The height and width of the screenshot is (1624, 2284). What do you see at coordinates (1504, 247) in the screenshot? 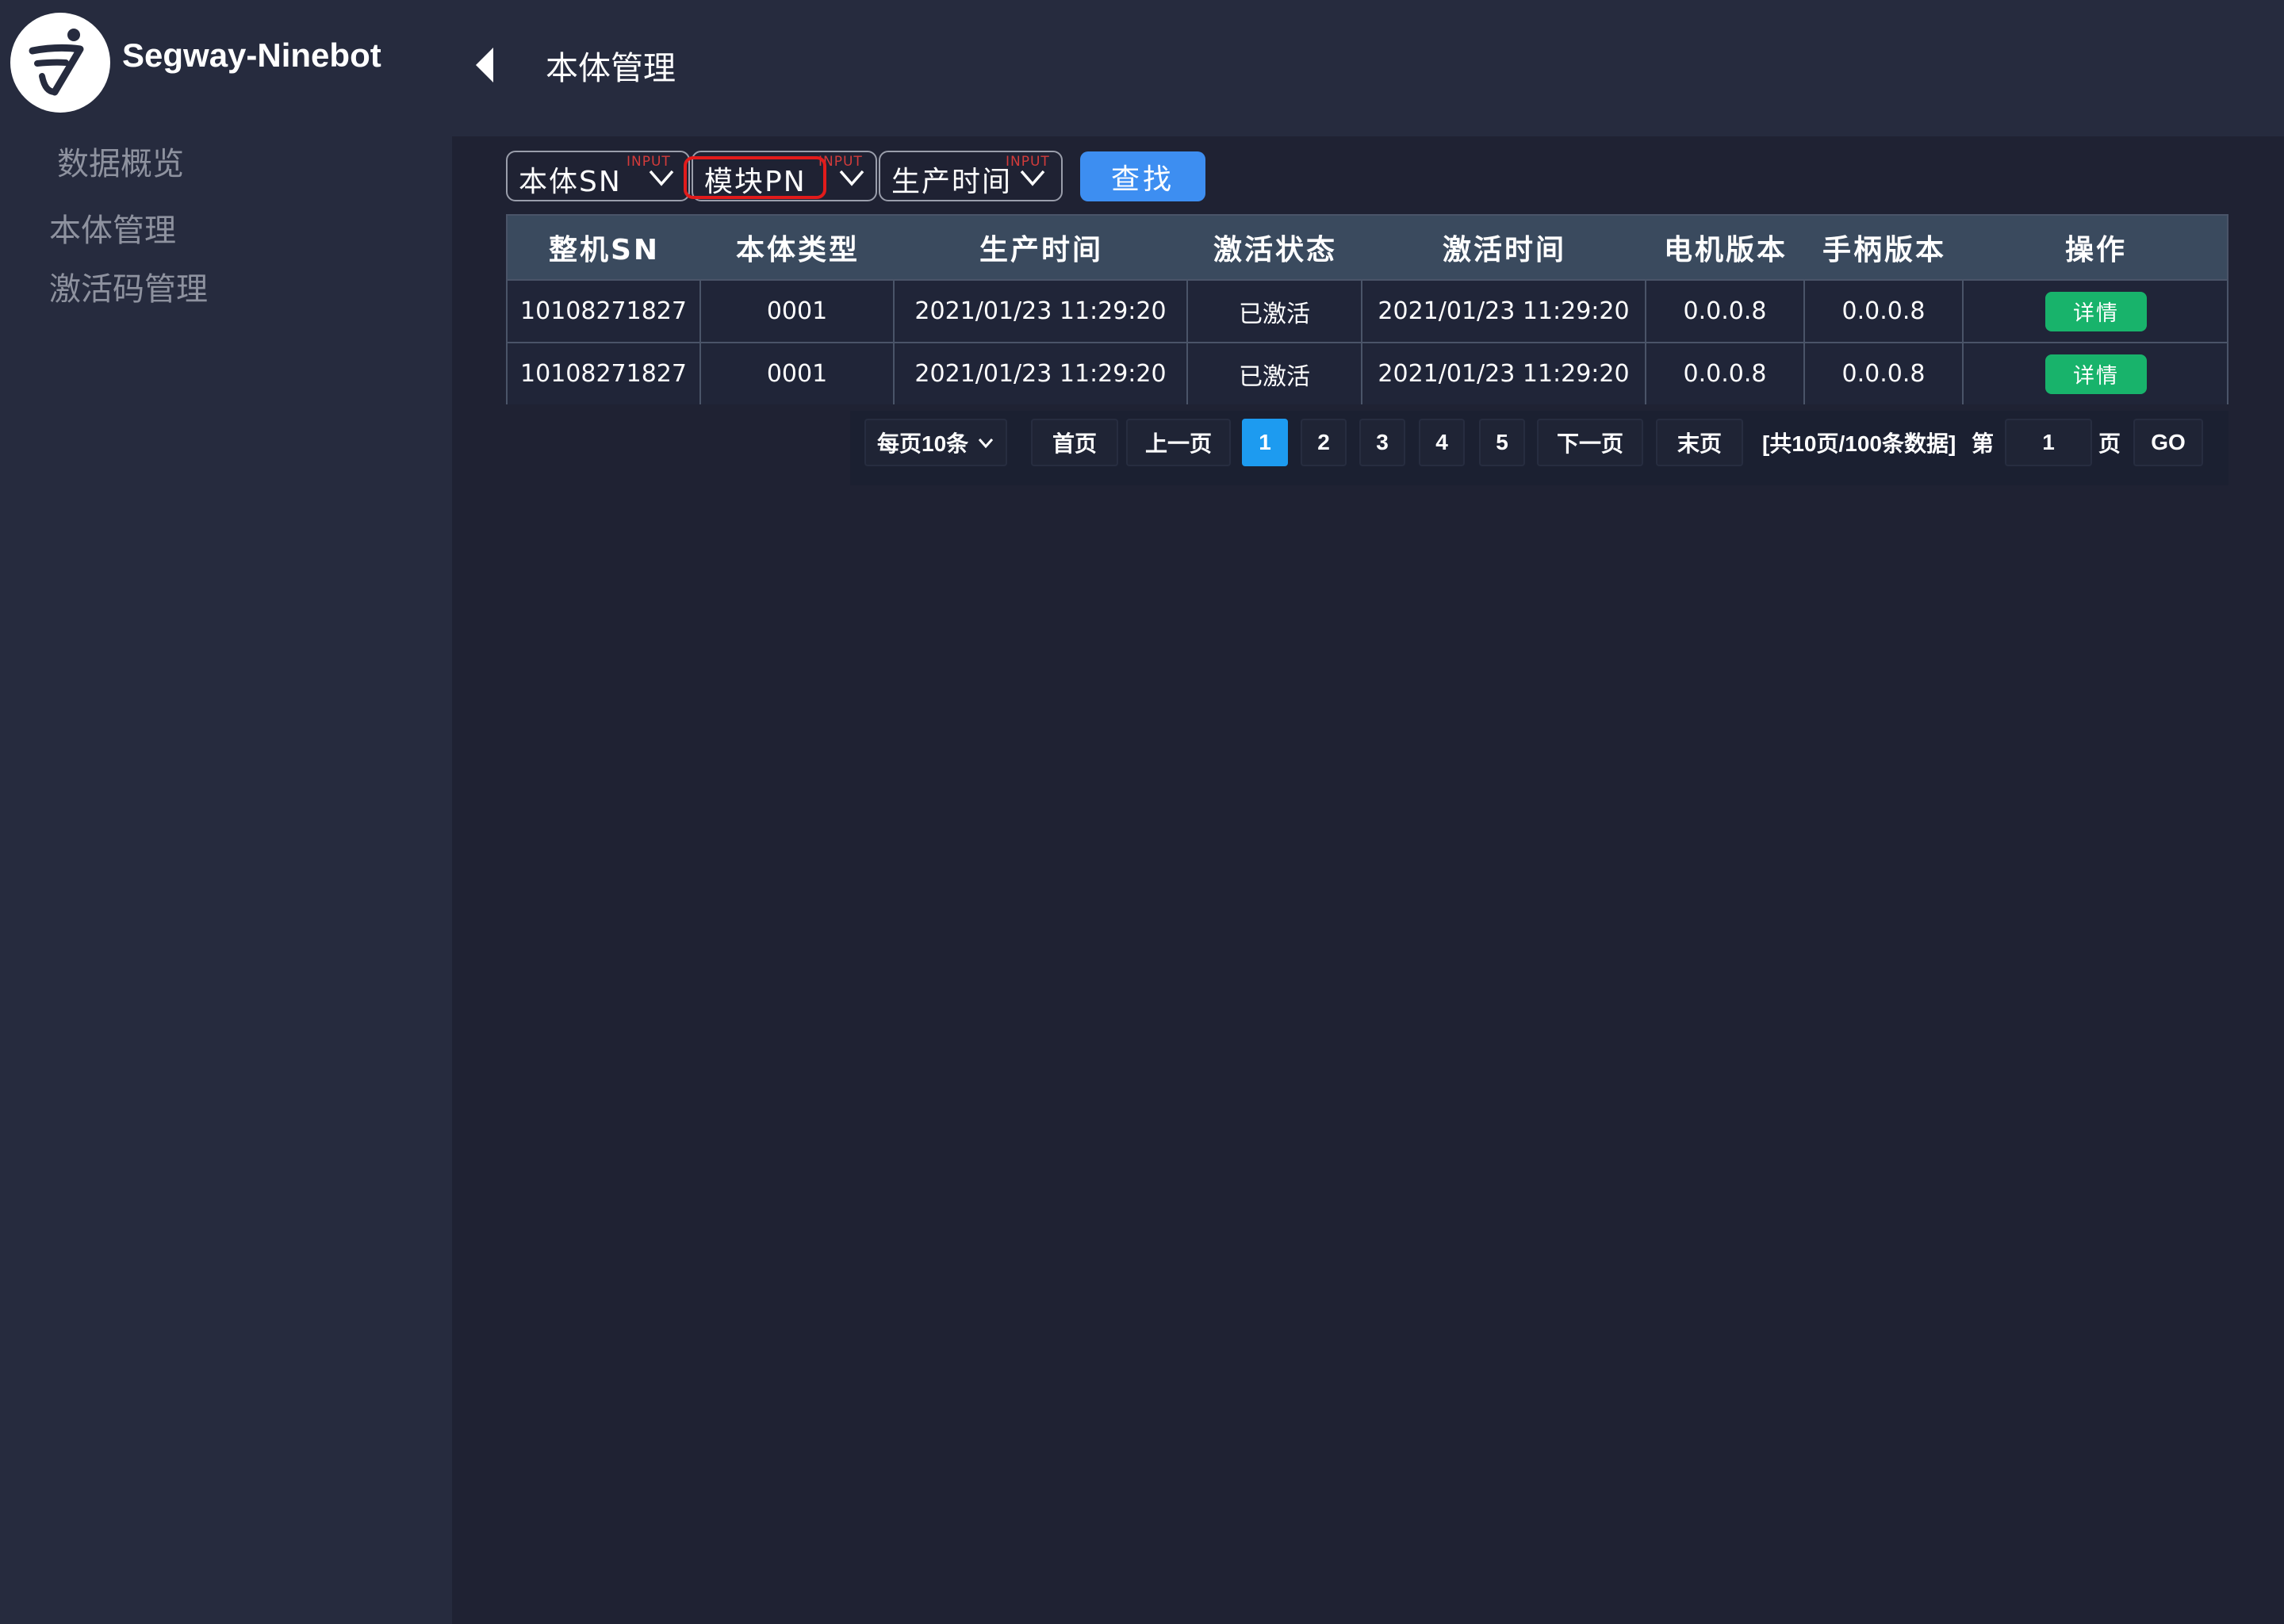
I see `column-header: 激活时间` at bounding box center [1504, 247].